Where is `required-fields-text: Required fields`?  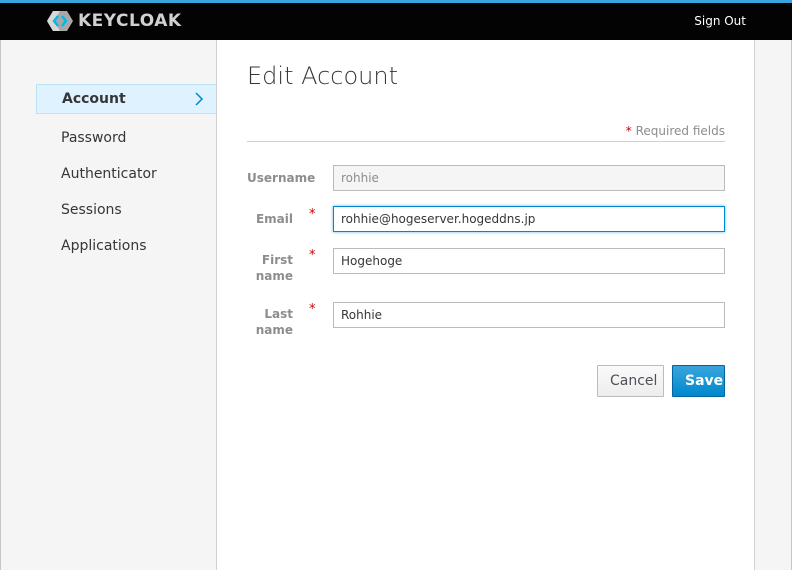 required-fields-text: Required fields is located at coordinates (680, 131).